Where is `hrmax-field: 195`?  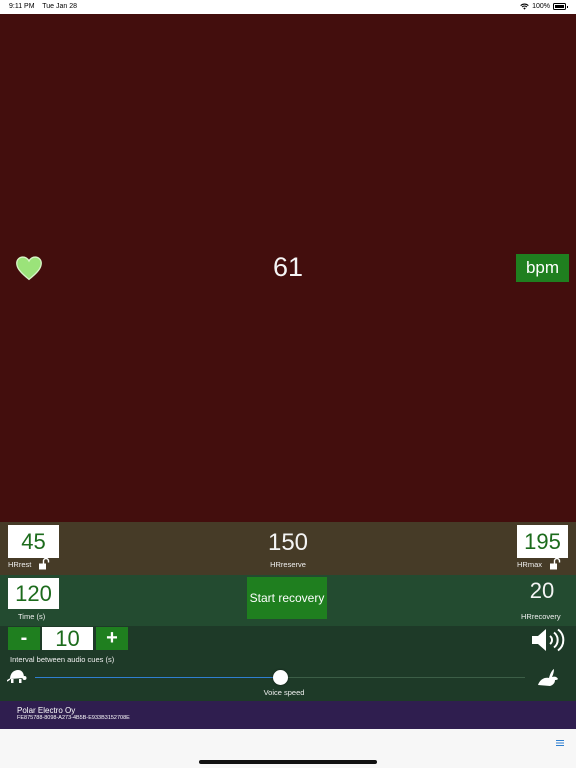
hrmax-field: 195 is located at coordinates (542, 541).